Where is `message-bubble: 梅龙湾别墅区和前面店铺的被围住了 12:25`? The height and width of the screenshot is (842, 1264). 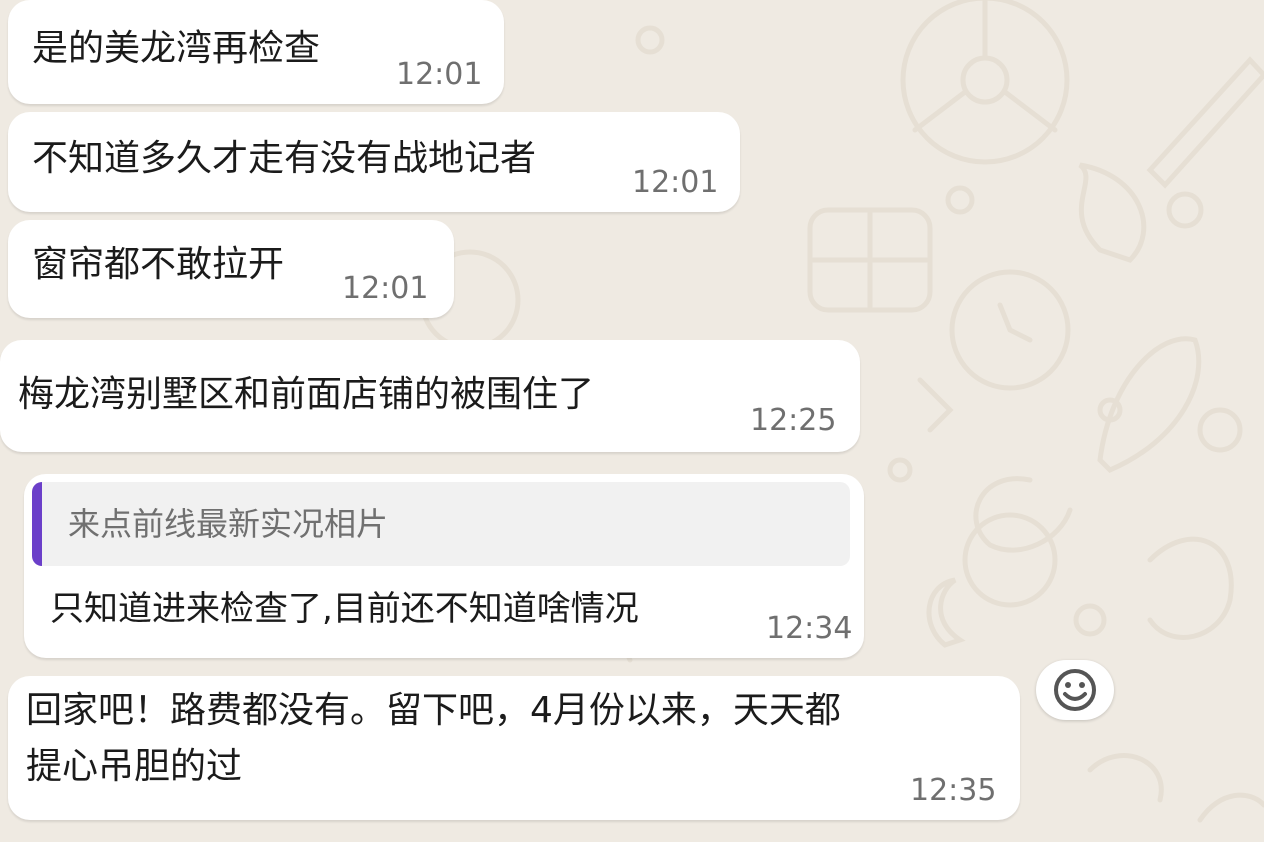
message-bubble: 梅龙湾别墅区和前面店铺的被围住了 12:25 is located at coordinates (430, 396).